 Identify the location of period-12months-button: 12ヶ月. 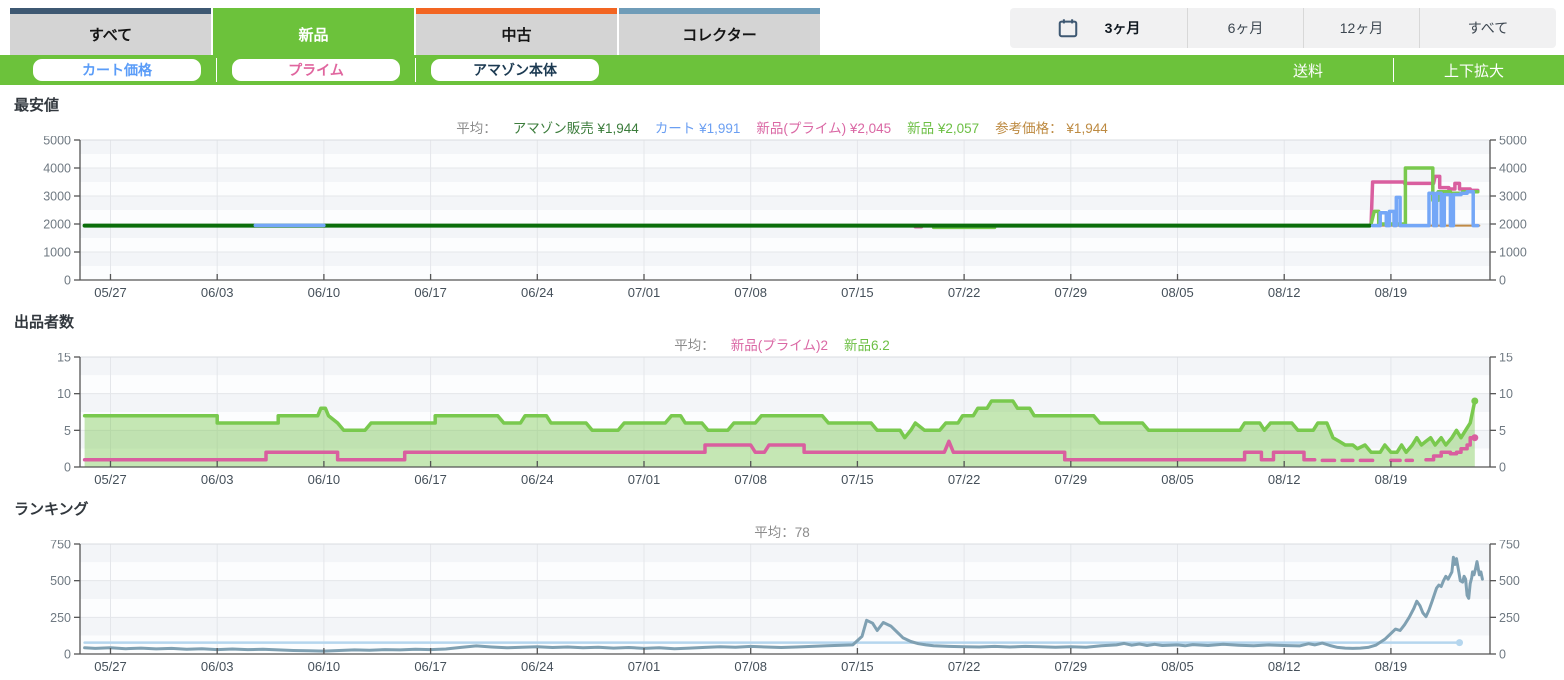
(1362, 28).